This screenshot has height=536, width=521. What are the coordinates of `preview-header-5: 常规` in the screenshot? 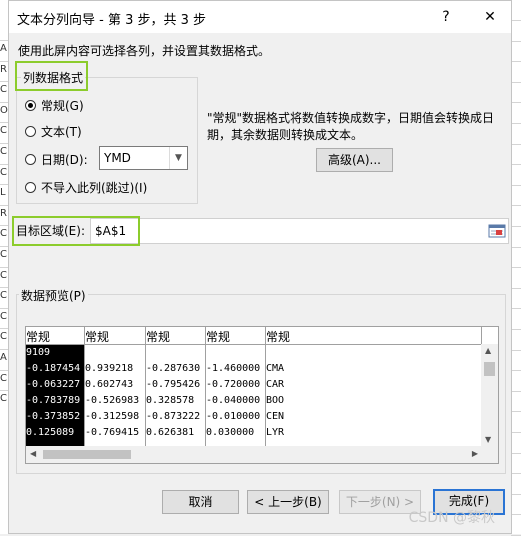 It's located at (278, 336).